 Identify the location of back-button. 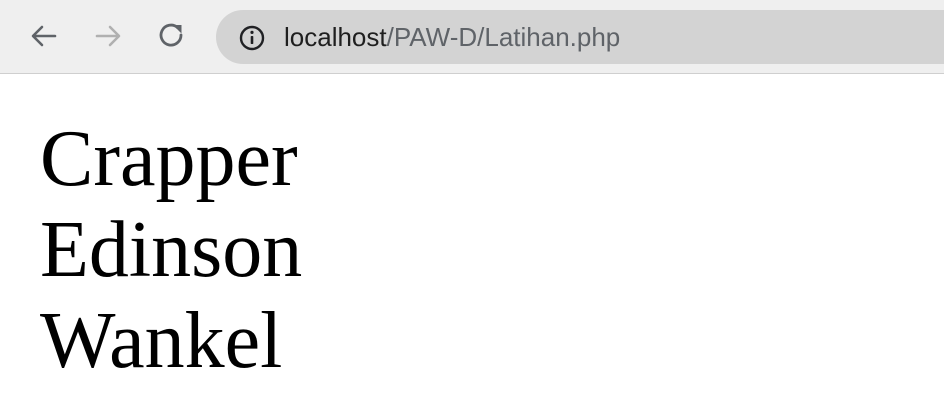
(44, 36).